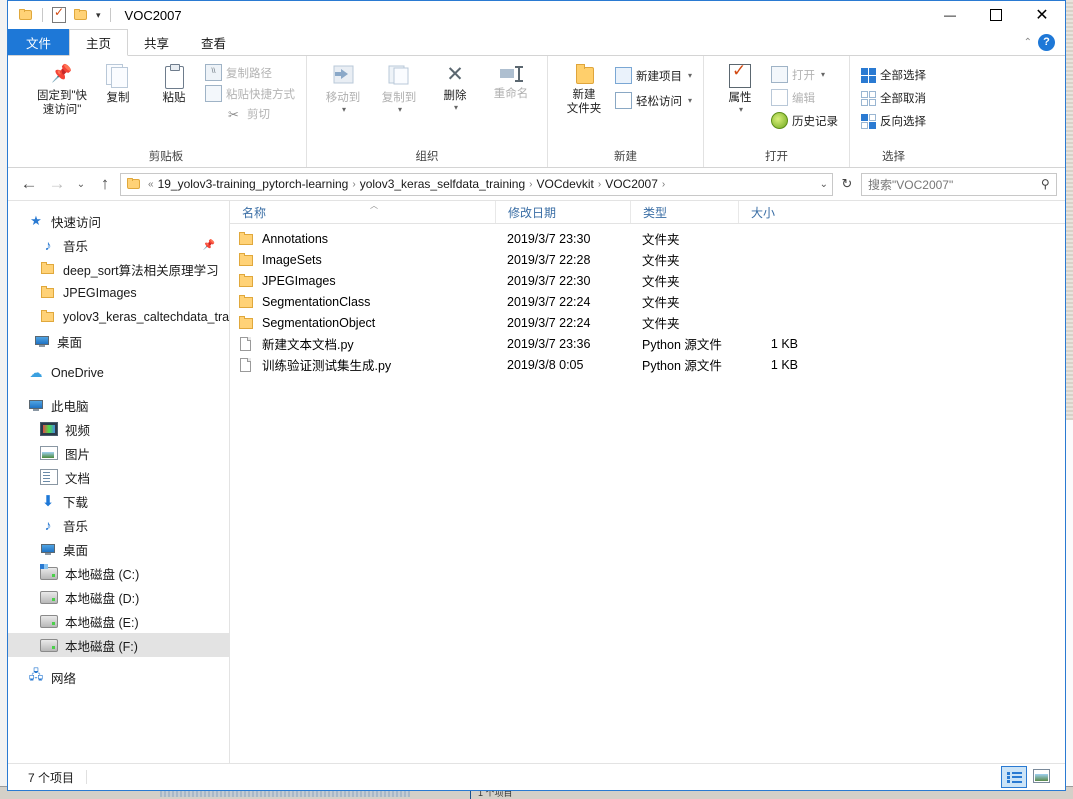 The height and width of the screenshot is (799, 1073). What do you see at coordinates (166, 157) in the screenshot?
I see `group-title-clipboard: 剪贴板` at bounding box center [166, 157].